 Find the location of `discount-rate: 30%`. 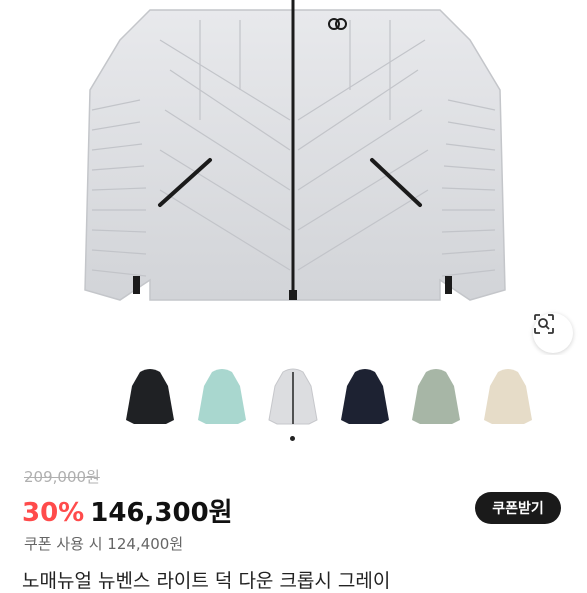

discount-rate: 30% is located at coordinates (53, 513).